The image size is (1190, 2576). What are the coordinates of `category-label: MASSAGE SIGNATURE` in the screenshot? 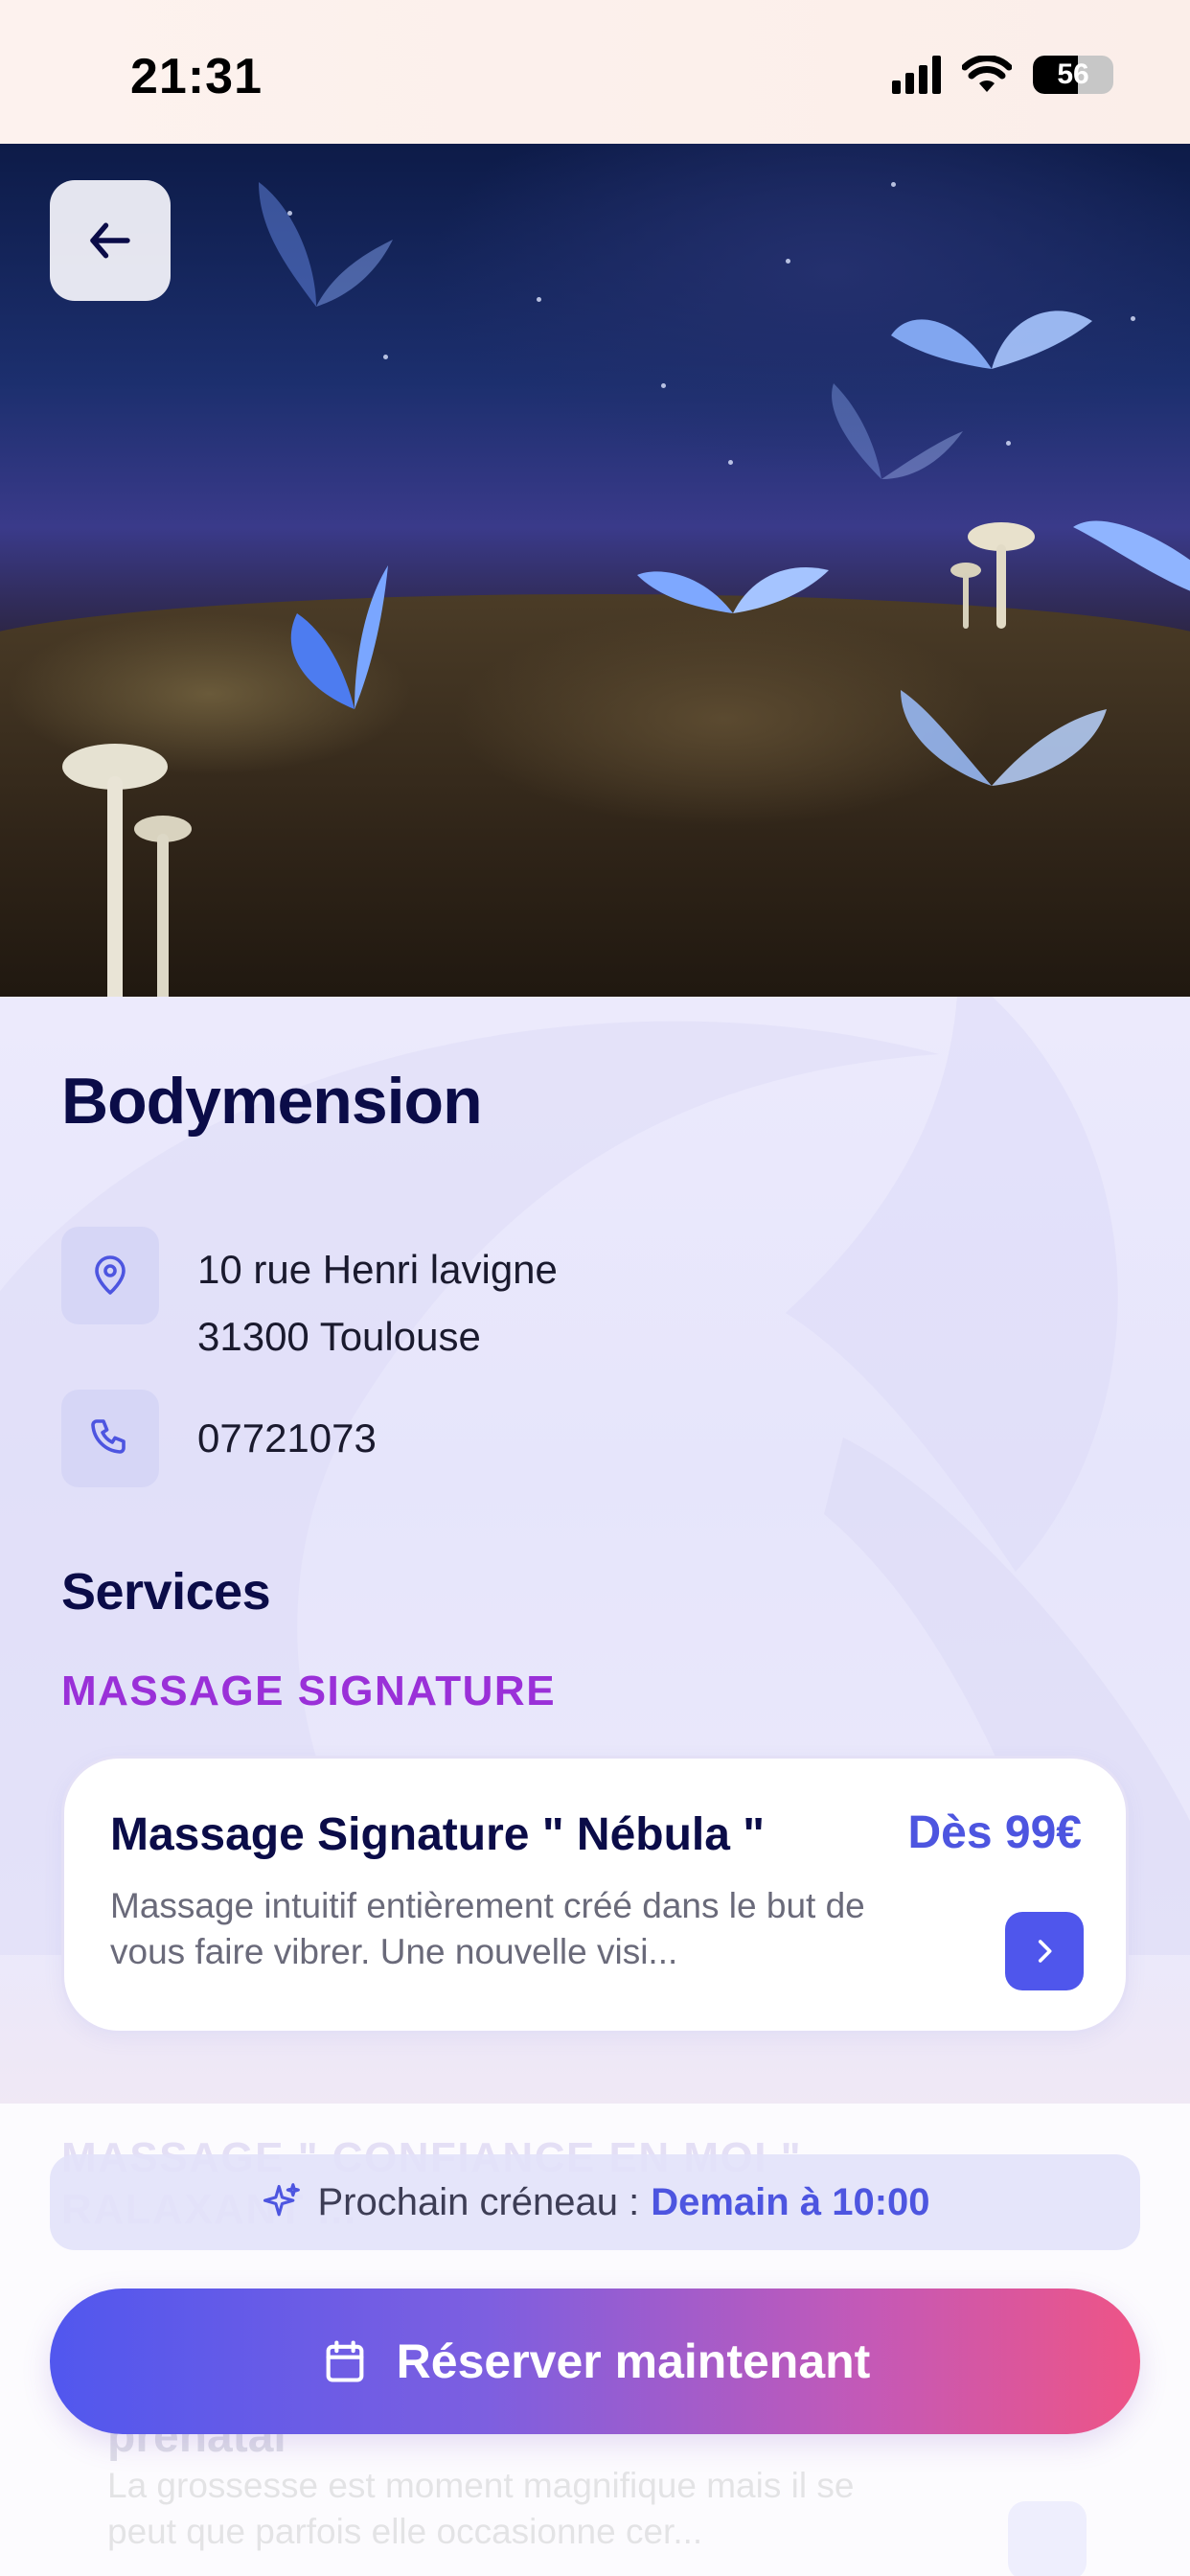 It's located at (309, 1691).